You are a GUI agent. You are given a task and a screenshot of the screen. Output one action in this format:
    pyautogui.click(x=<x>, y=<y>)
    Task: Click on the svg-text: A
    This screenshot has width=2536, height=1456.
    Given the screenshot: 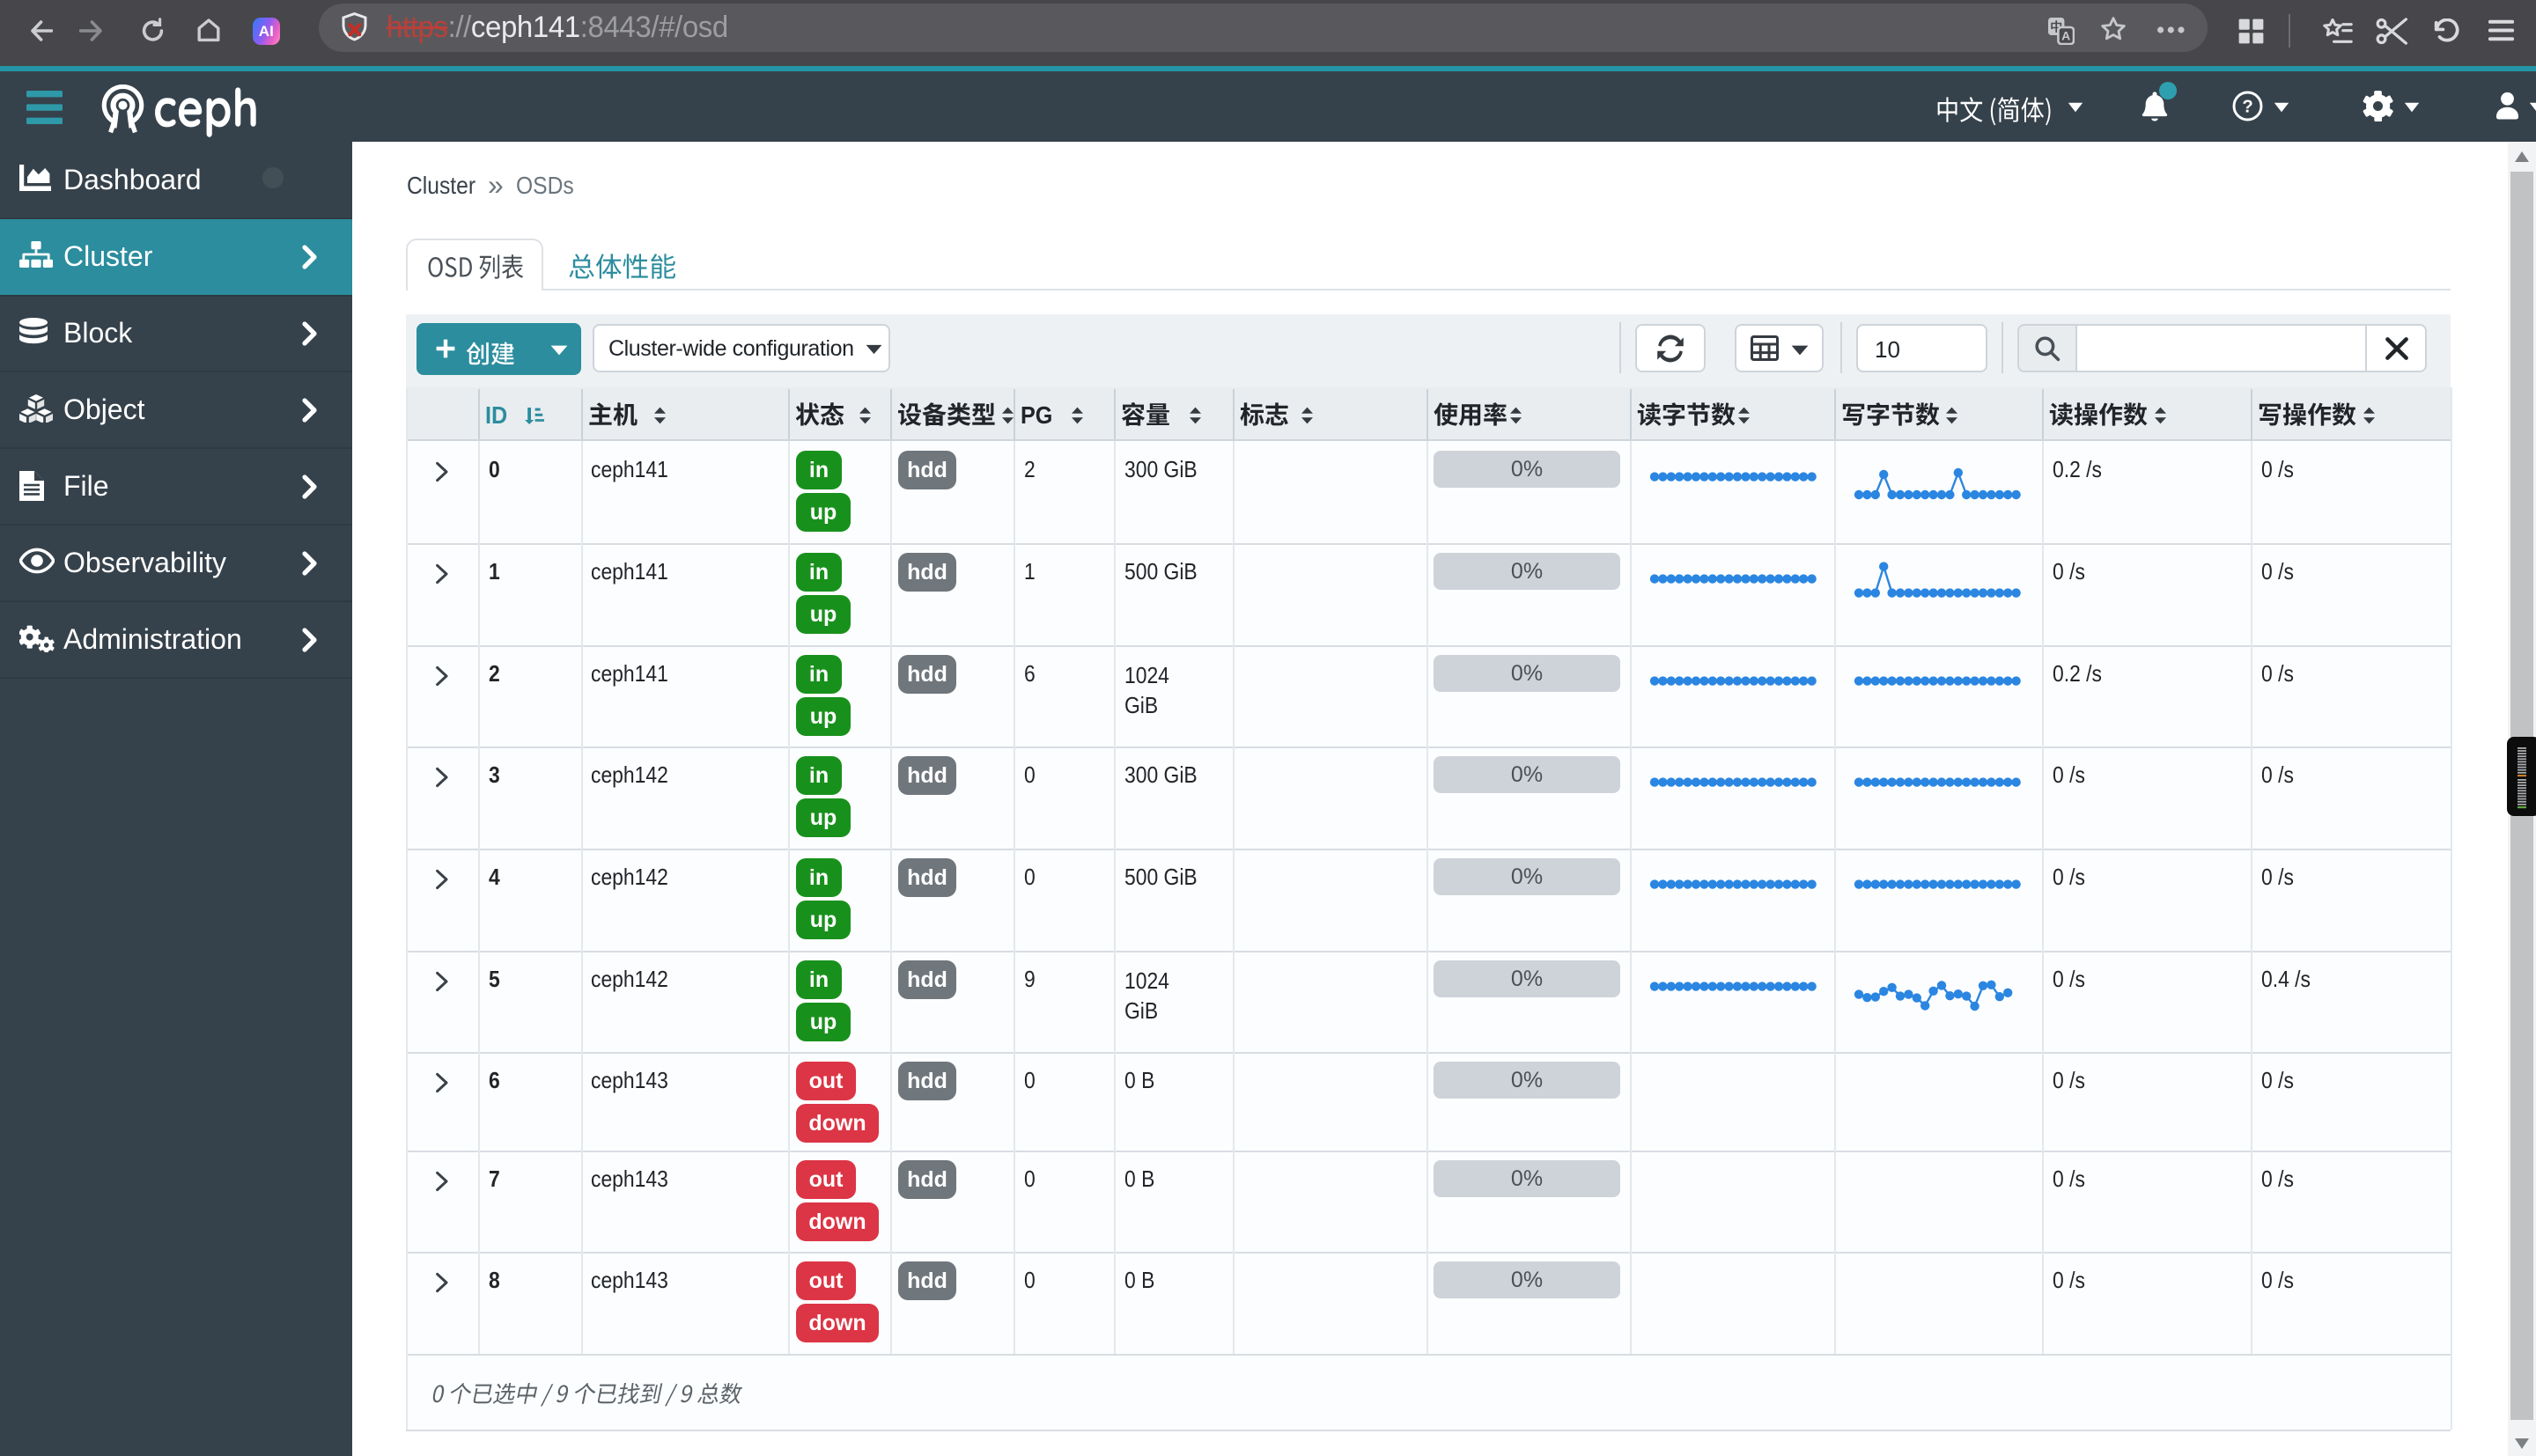 What is the action you would take?
    pyautogui.click(x=2065, y=36)
    